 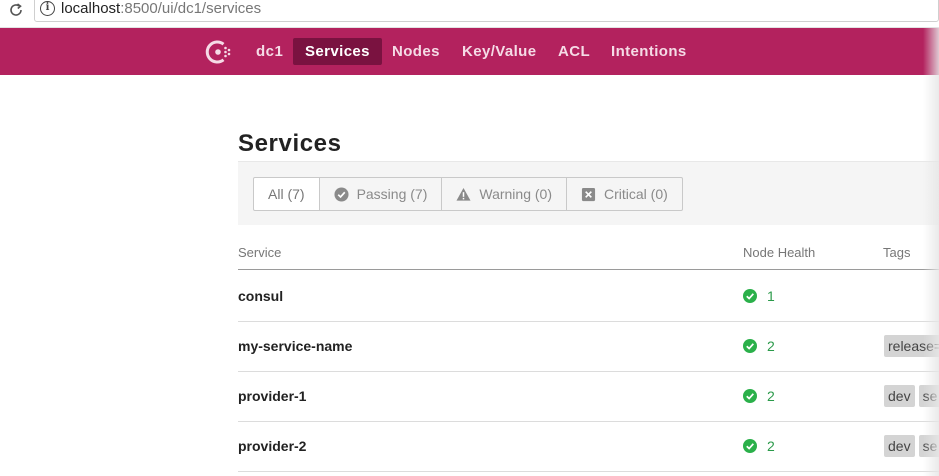 I want to click on warning-triangle-icon, so click(x=463, y=194).